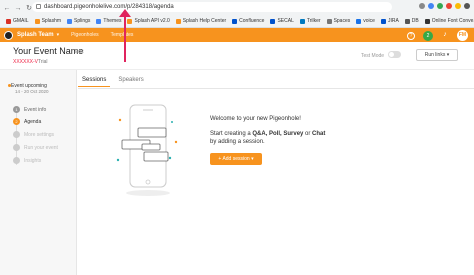  Describe the element at coordinates (82, 21) in the screenshot. I see `bookmark-label: Splings` at that location.